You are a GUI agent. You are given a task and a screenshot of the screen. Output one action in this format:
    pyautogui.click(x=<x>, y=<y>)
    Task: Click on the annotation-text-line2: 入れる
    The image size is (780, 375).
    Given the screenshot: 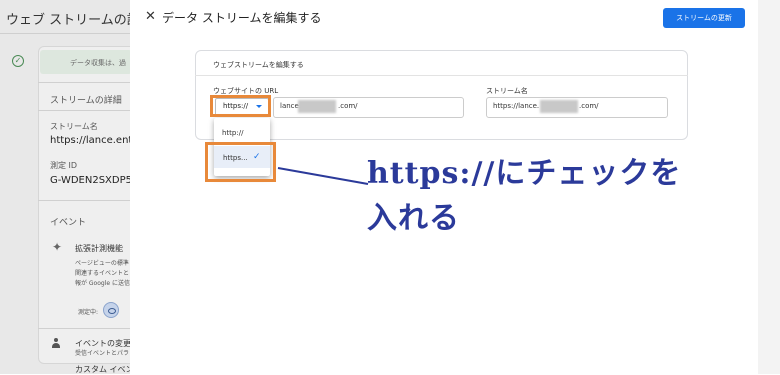 What is the action you would take?
    pyautogui.click(x=413, y=218)
    